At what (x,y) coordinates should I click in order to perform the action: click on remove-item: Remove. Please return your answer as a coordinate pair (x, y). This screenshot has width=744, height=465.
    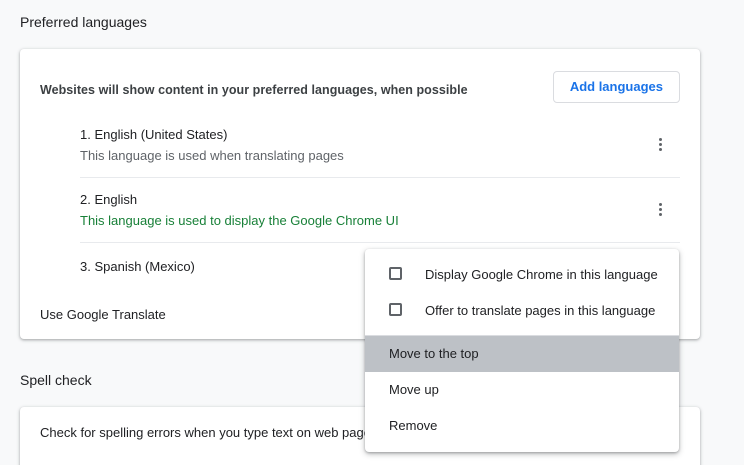
    Looking at the image, I should click on (522, 426).